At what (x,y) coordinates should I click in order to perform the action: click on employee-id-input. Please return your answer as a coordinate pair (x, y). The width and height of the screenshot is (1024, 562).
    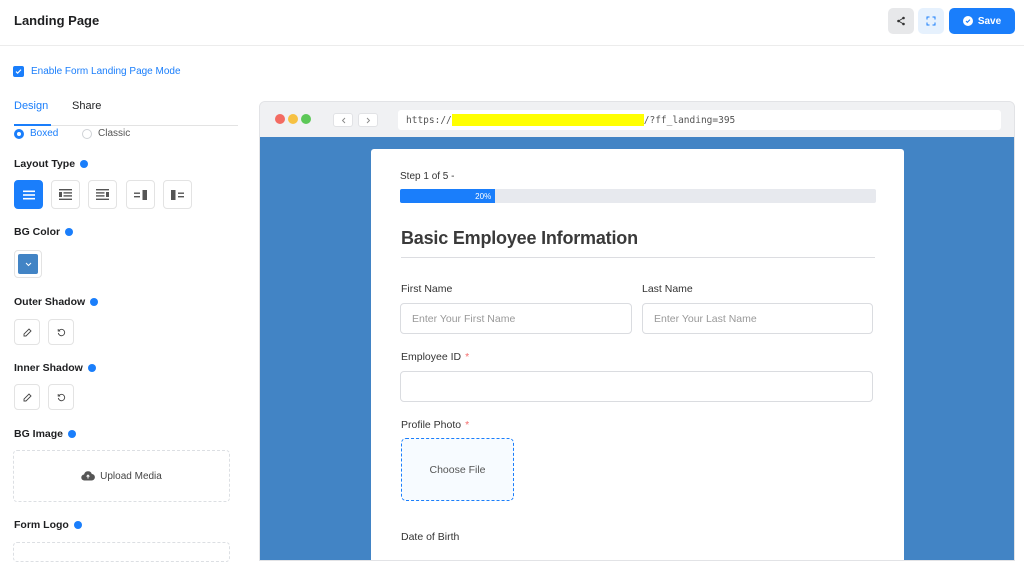
    Looking at the image, I should click on (636, 386).